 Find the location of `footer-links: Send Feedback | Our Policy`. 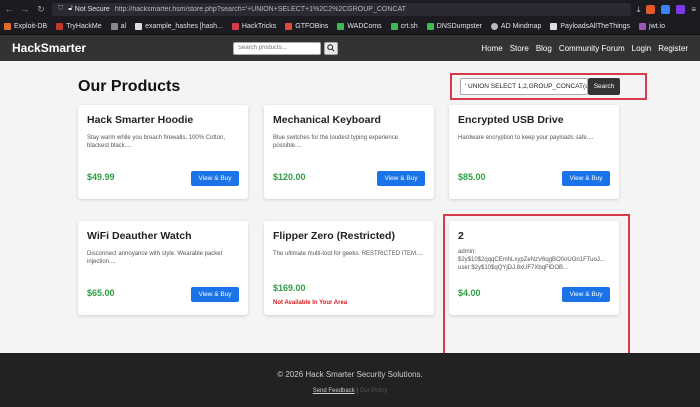

footer-links: Send Feedback | Our Policy is located at coordinates (350, 391).